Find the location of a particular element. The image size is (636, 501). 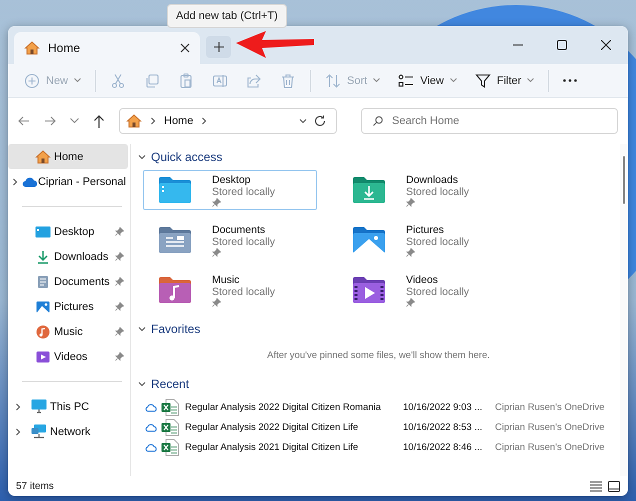

sidebar-item: Documents is located at coordinates (69, 281).